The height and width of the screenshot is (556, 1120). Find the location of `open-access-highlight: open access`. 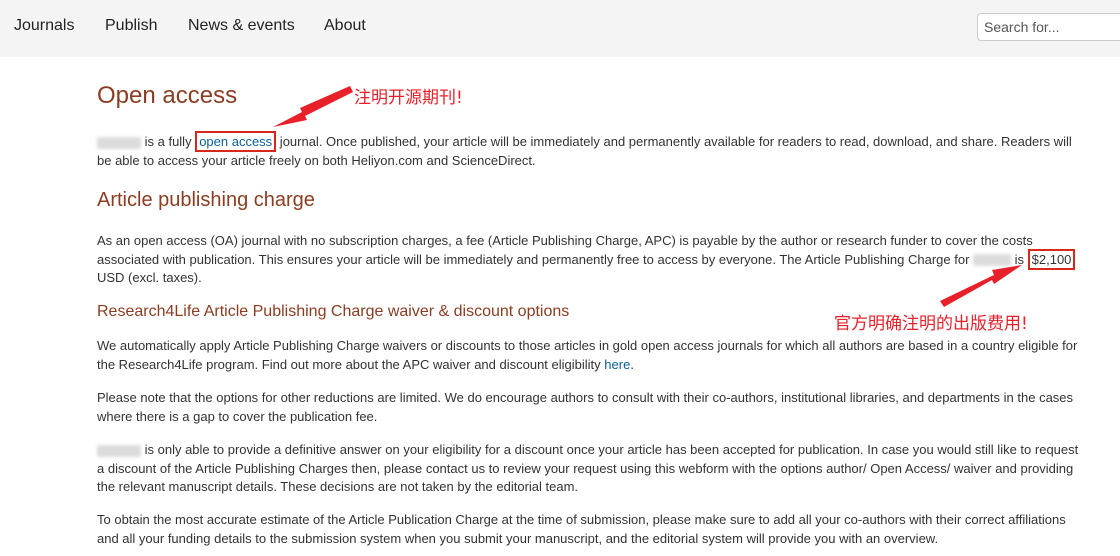

open-access-highlight: open access is located at coordinates (236, 141).